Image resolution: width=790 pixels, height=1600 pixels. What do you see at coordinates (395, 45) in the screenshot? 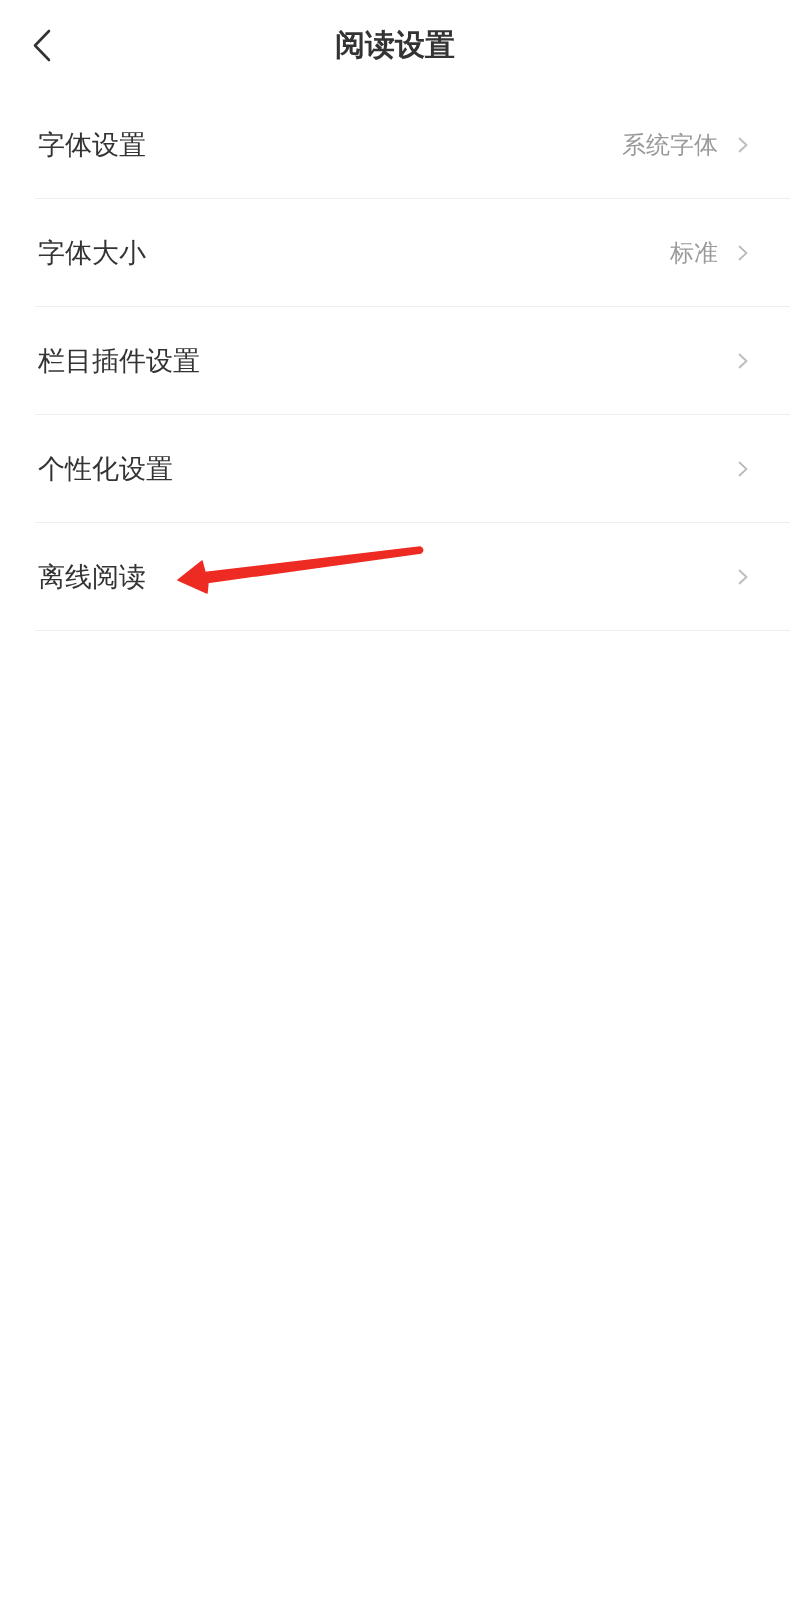
I see `page-title: 阅读设置` at bounding box center [395, 45].